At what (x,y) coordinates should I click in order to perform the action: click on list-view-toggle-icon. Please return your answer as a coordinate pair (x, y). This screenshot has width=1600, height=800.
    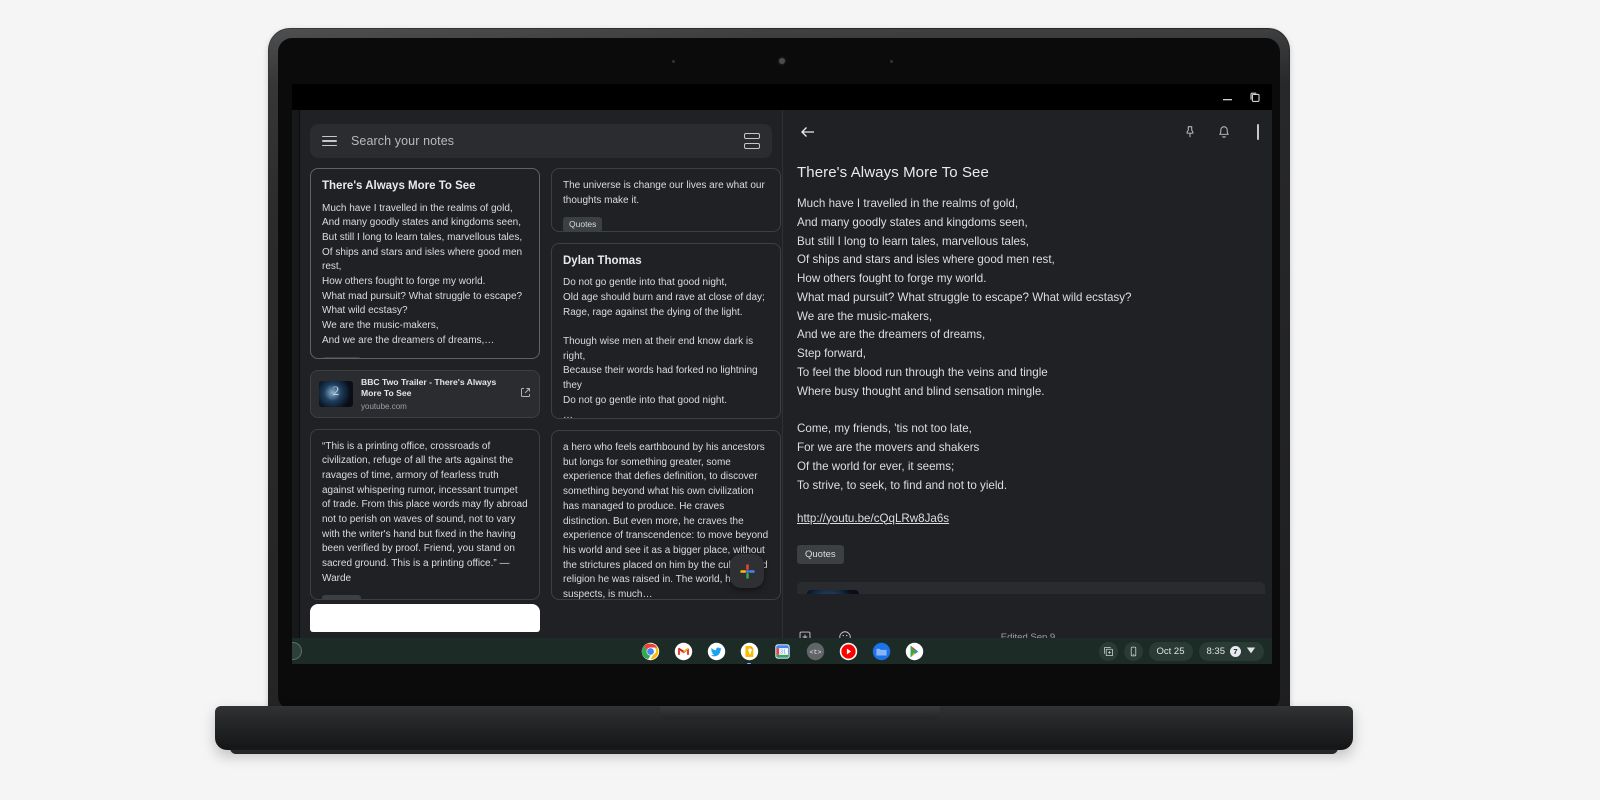
    Looking at the image, I should click on (752, 141).